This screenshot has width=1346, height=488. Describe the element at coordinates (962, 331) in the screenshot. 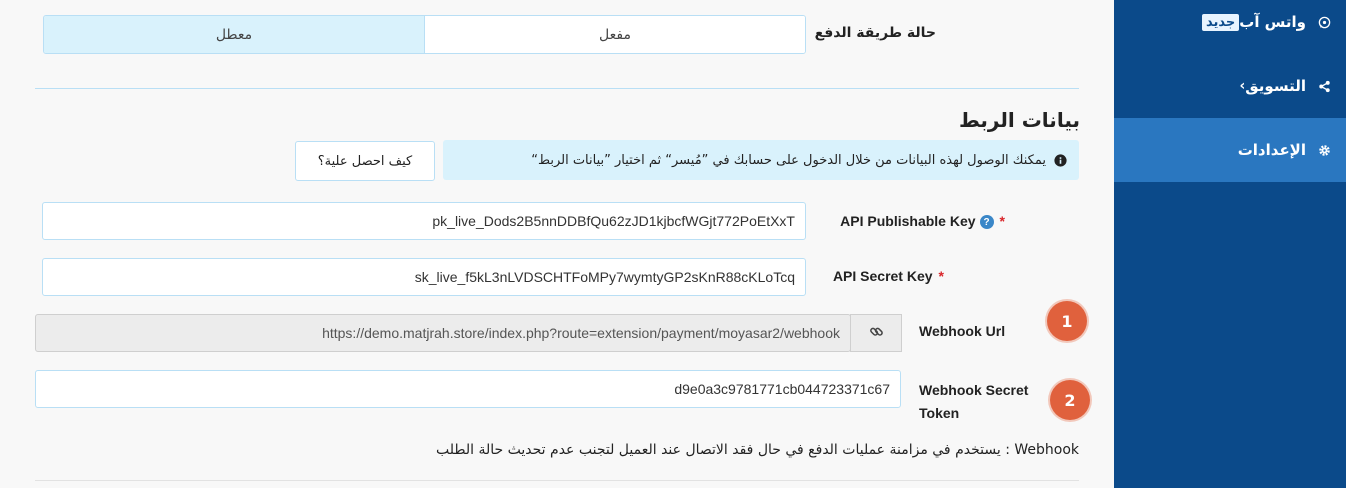

I see `webhook-url-label: Webhook Url` at that location.